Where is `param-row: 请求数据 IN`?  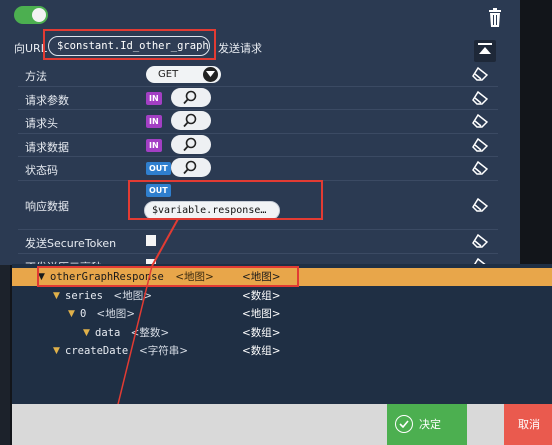
param-row: 请求数据 IN is located at coordinates (258, 146).